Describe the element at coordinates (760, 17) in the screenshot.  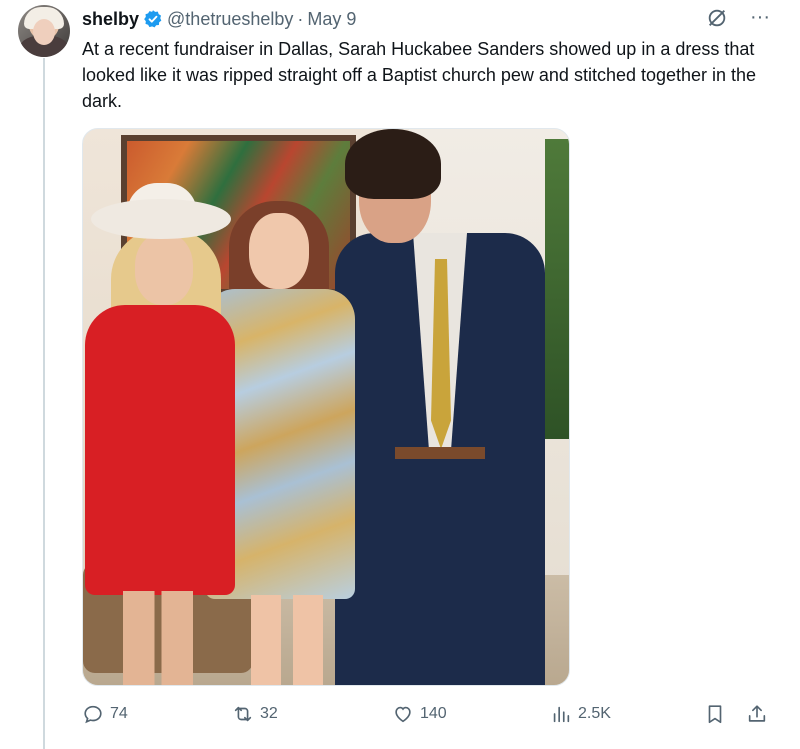
I see `more-options-icon: ···` at that location.